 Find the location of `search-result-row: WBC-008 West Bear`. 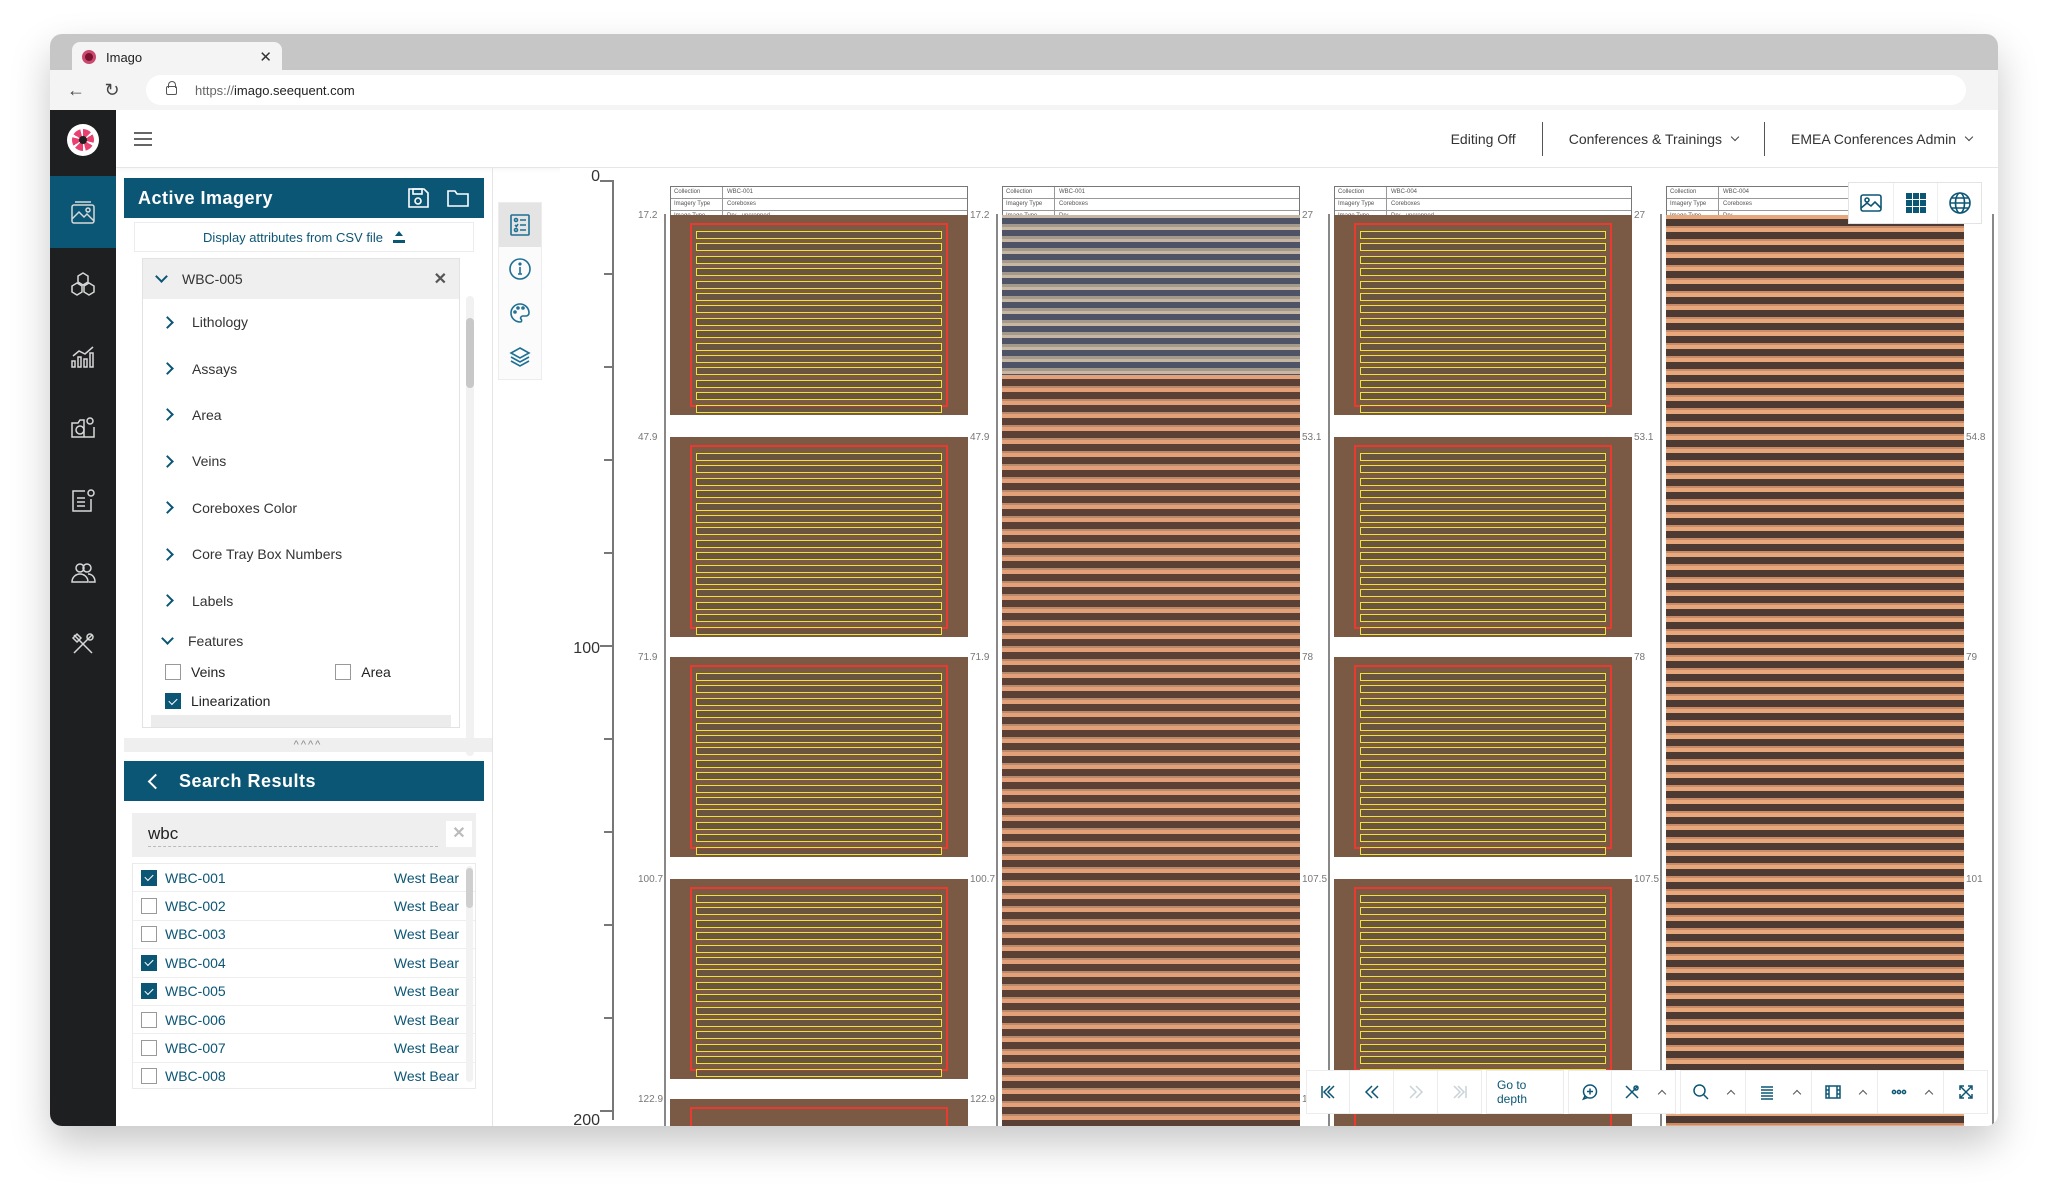

search-result-row: WBC-008 West Bear is located at coordinates (304, 1075).